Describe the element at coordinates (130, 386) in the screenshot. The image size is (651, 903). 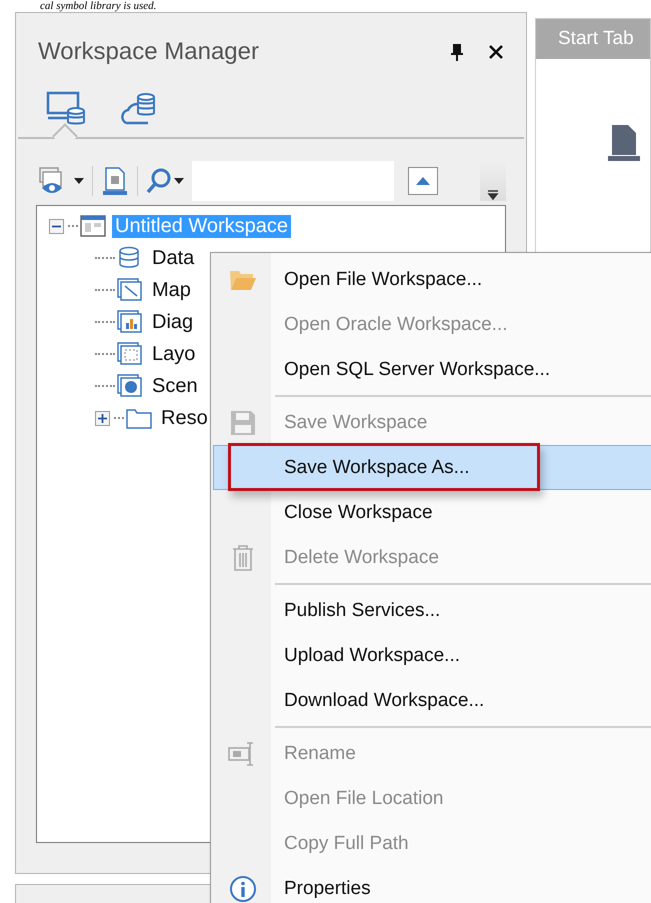
I see `globe-icon` at that location.